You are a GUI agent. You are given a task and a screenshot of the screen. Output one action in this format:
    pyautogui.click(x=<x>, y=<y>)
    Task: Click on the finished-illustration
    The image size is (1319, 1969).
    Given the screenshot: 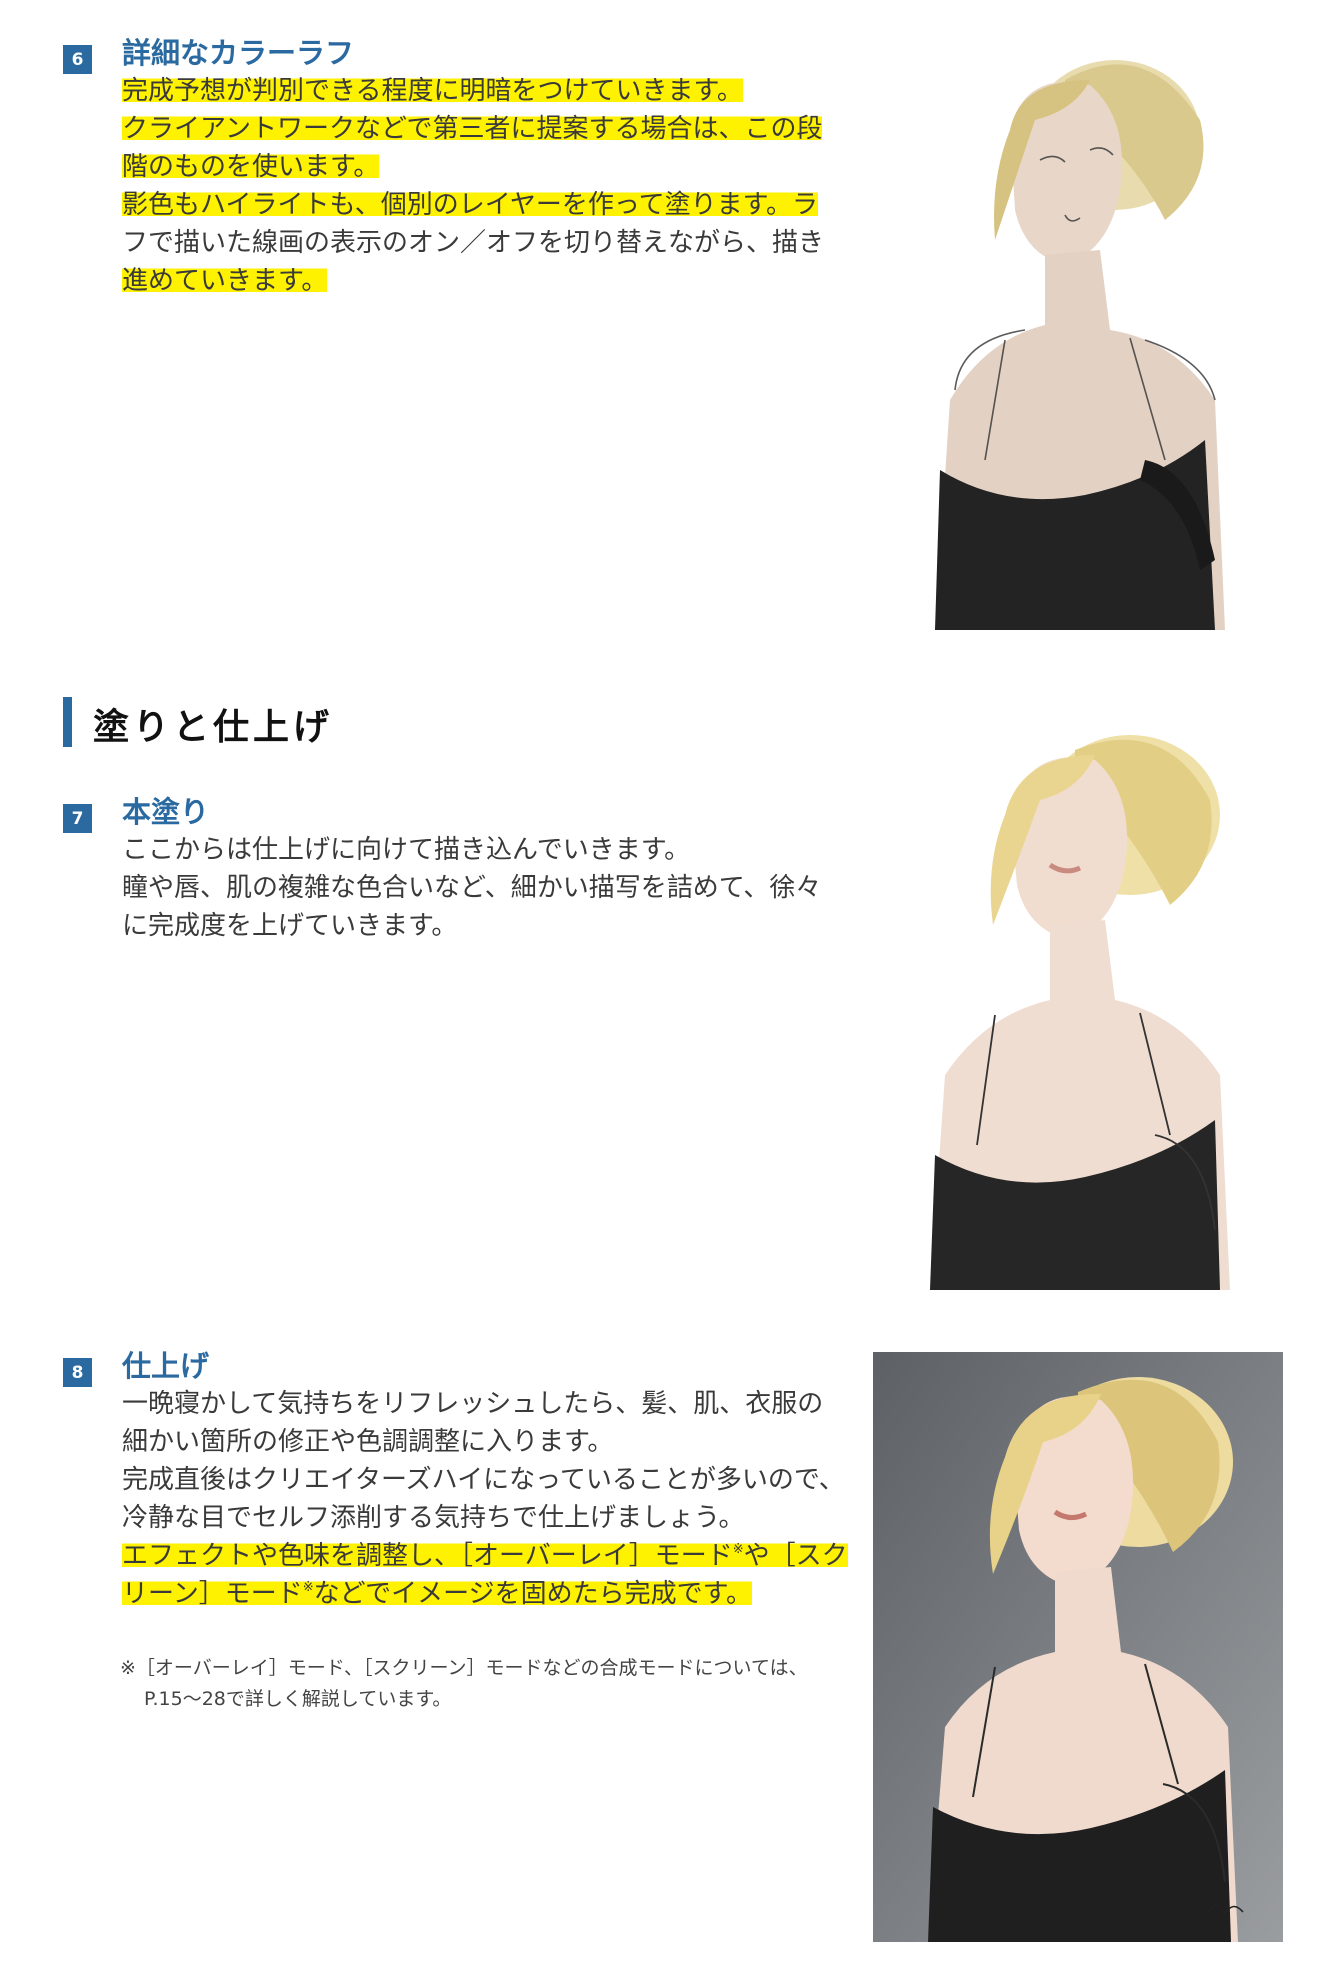 What is the action you would take?
    pyautogui.click(x=1078, y=1647)
    